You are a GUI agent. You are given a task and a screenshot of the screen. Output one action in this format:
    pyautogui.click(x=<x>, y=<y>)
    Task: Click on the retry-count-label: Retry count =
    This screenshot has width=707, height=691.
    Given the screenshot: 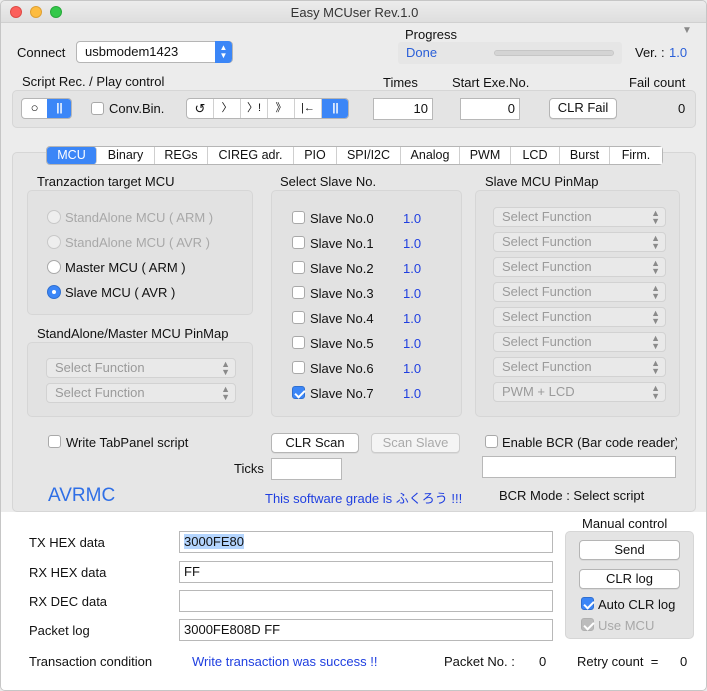 What is the action you would take?
    pyautogui.click(x=618, y=661)
    